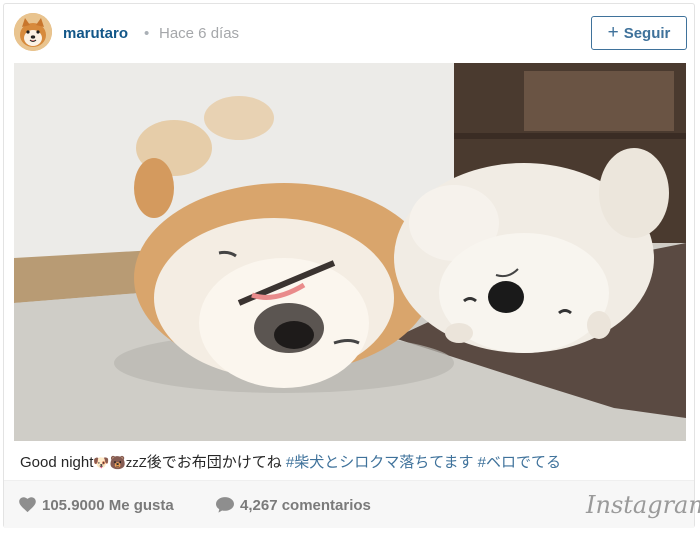  What do you see at coordinates (199, 33) in the screenshot?
I see `post-timestamp: Hace 6 días` at bounding box center [199, 33].